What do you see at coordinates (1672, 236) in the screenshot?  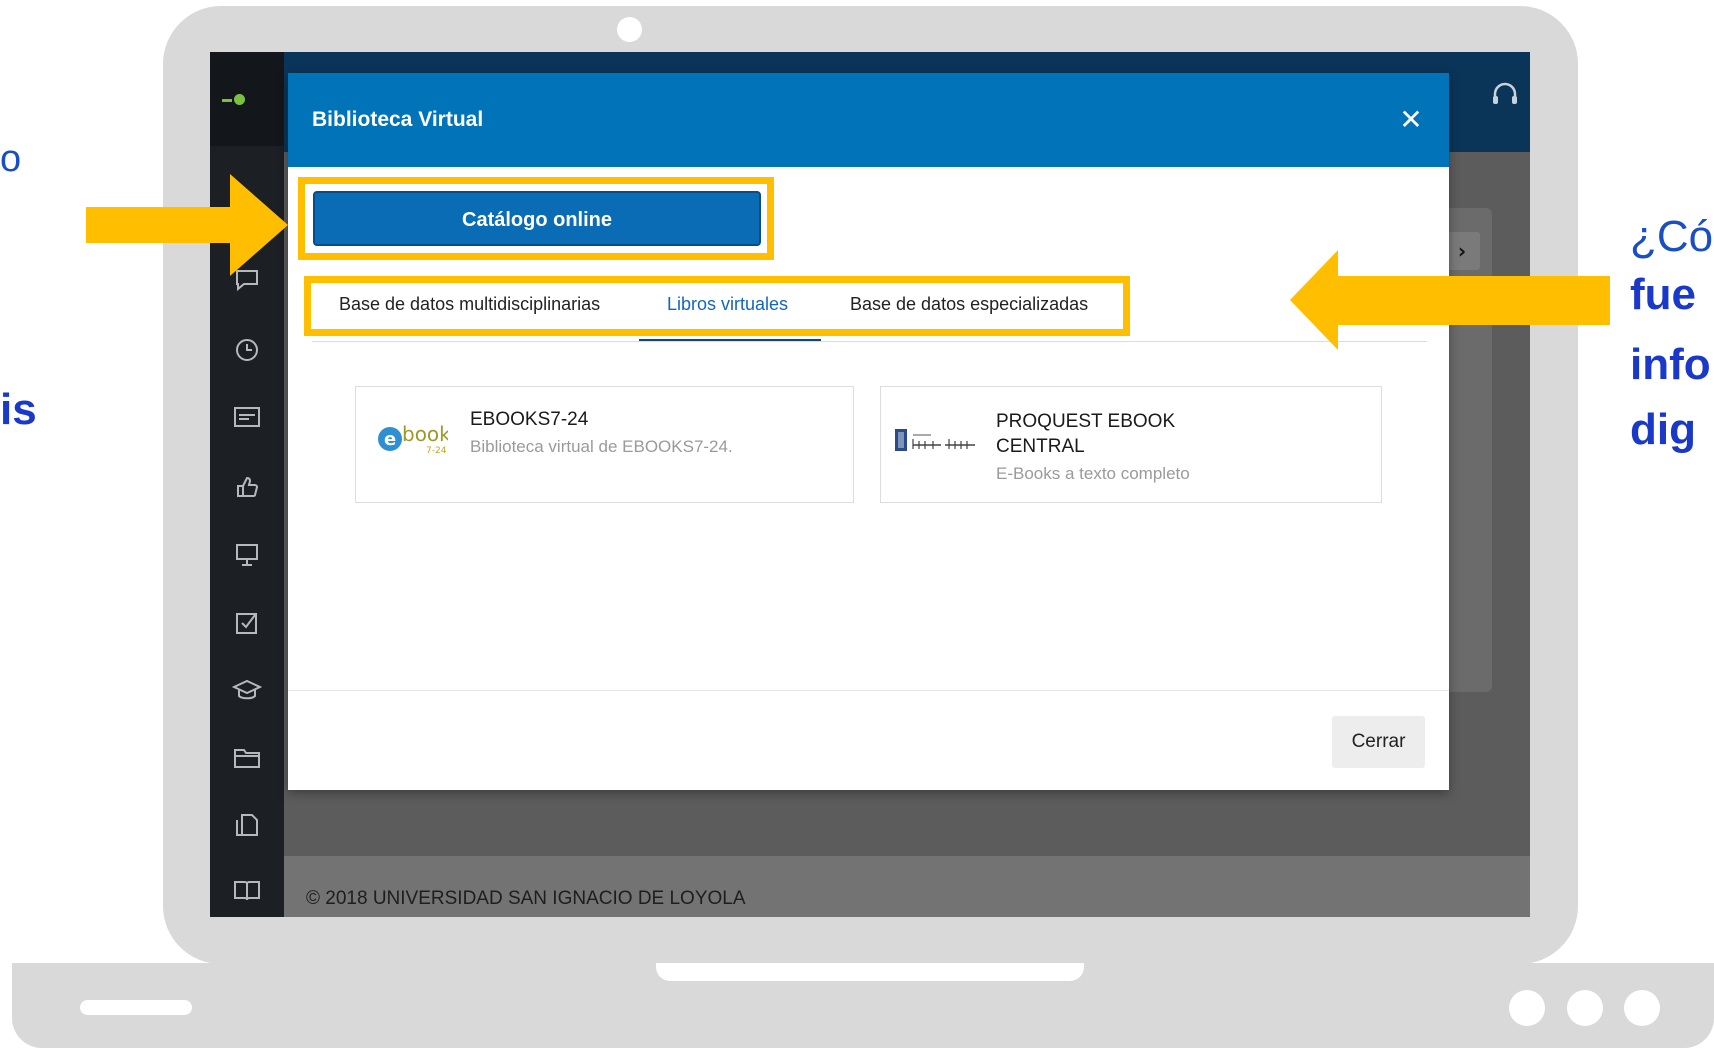 I see `annotation-right-question: ¿Có` at bounding box center [1672, 236].